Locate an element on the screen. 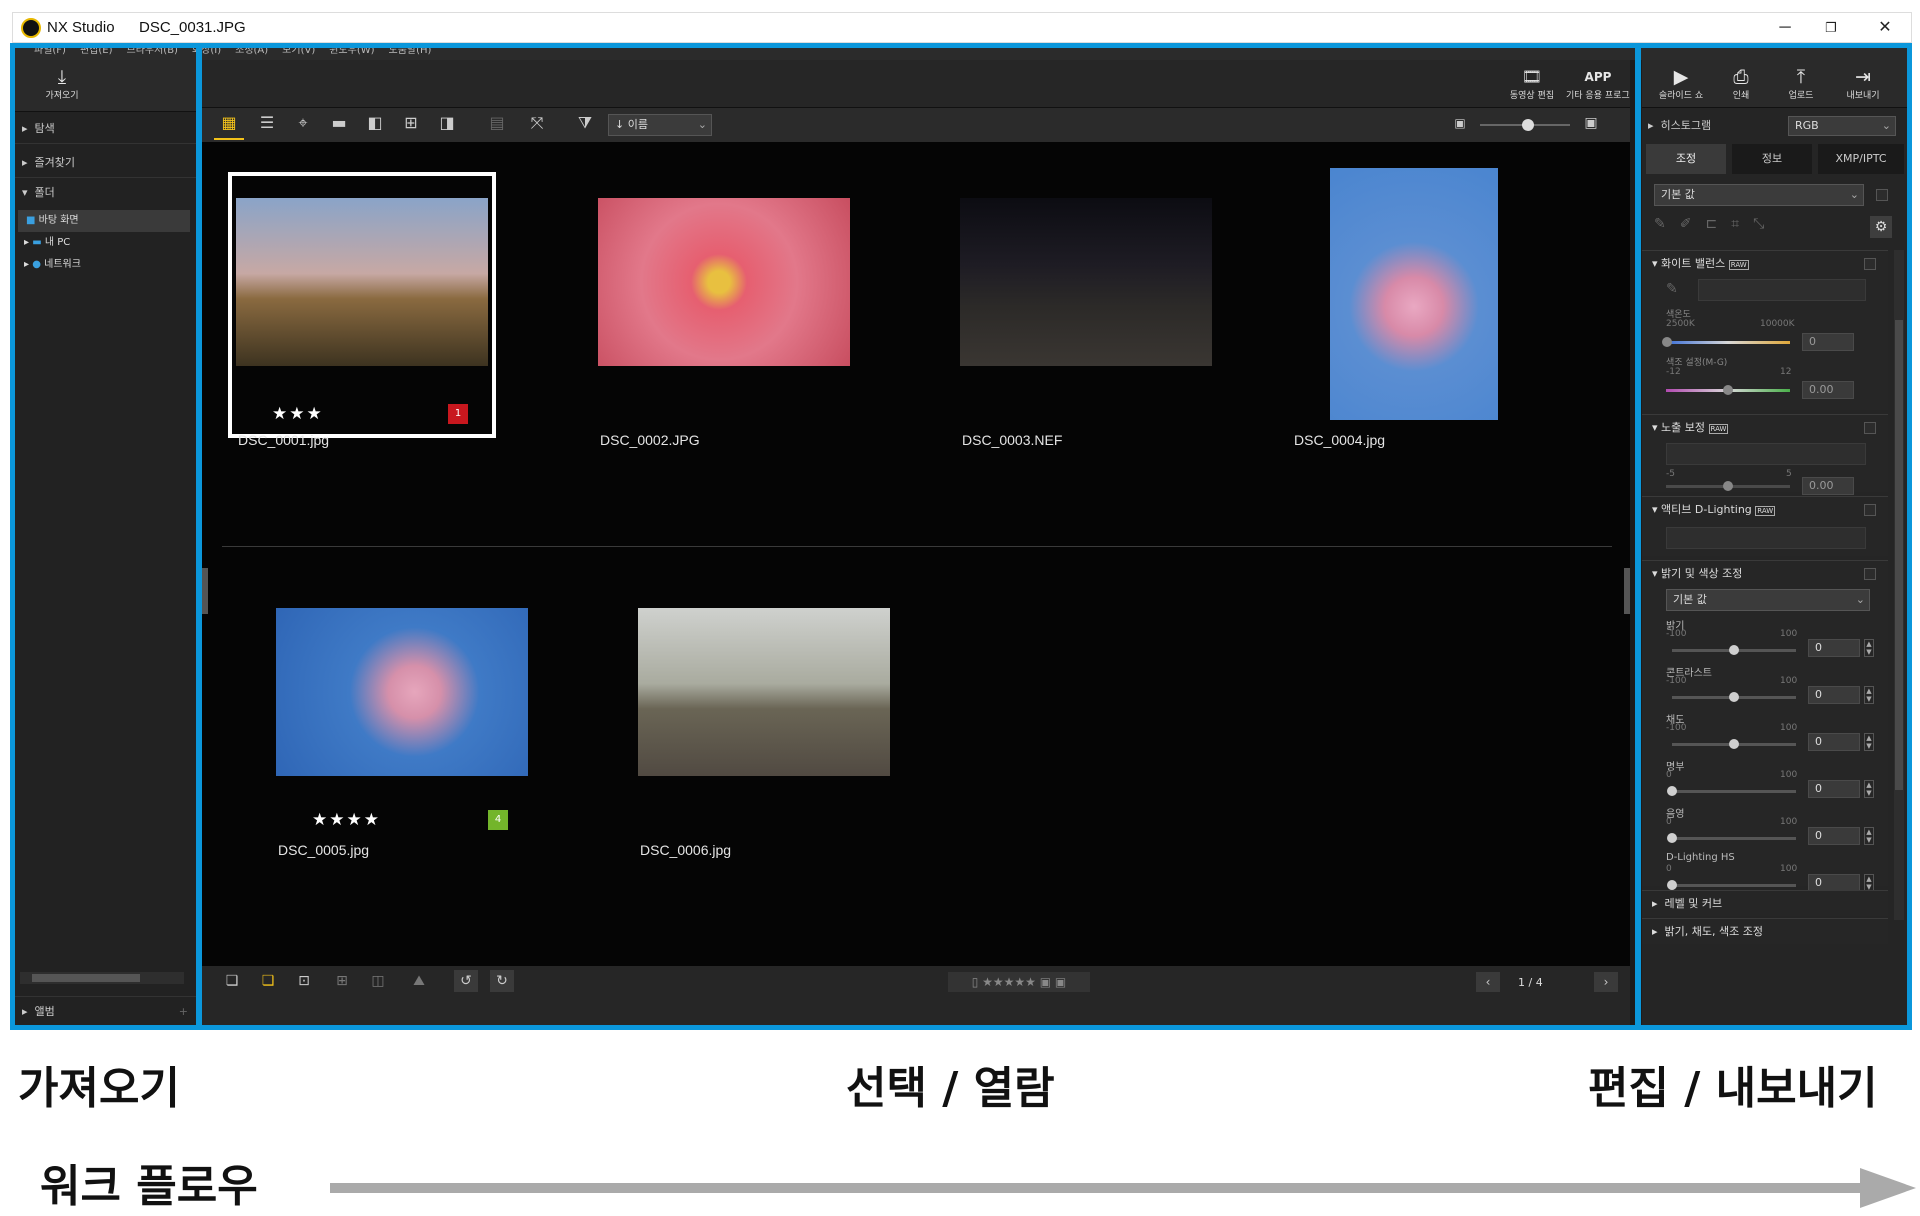  rating-filter: ▯ ★★★★★ ▣ ▣ is located at coordinates (1019, 982).